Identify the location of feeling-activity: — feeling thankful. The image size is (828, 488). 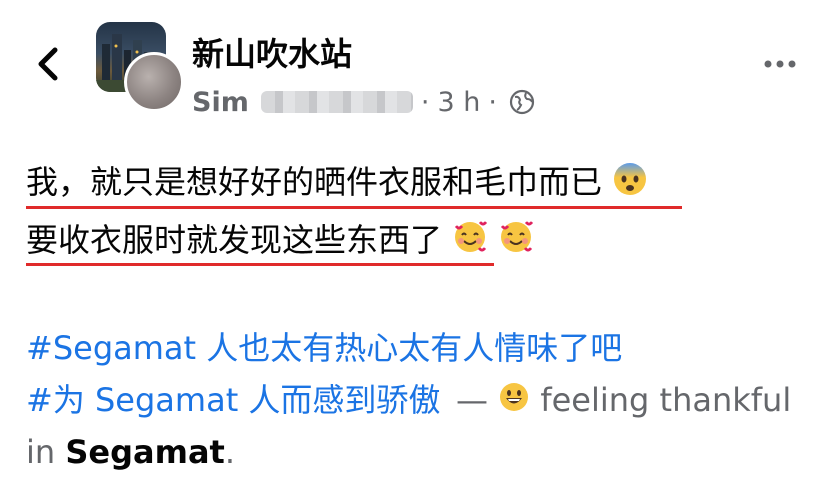
(623, 401).